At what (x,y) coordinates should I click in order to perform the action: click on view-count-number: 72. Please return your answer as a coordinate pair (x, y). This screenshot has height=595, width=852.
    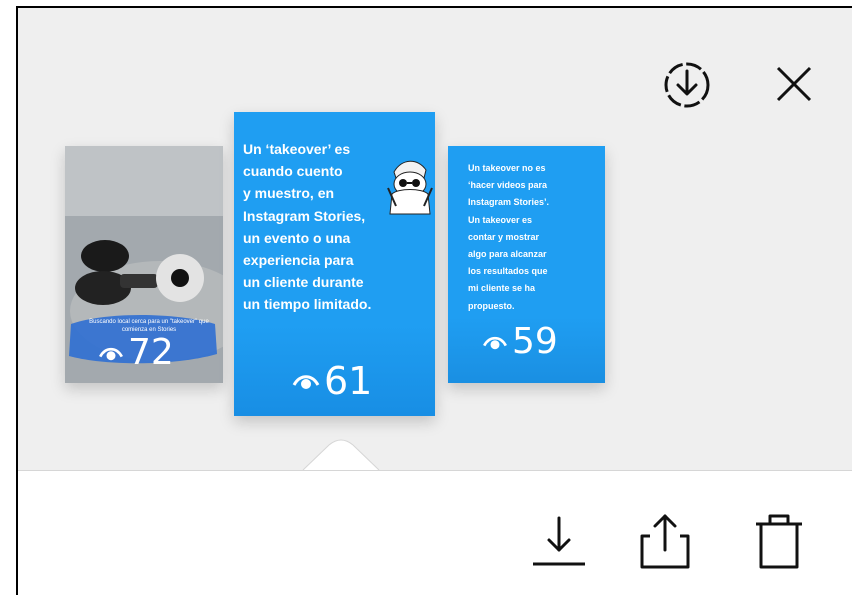
    Looking at the image, I should click on (151, 352).